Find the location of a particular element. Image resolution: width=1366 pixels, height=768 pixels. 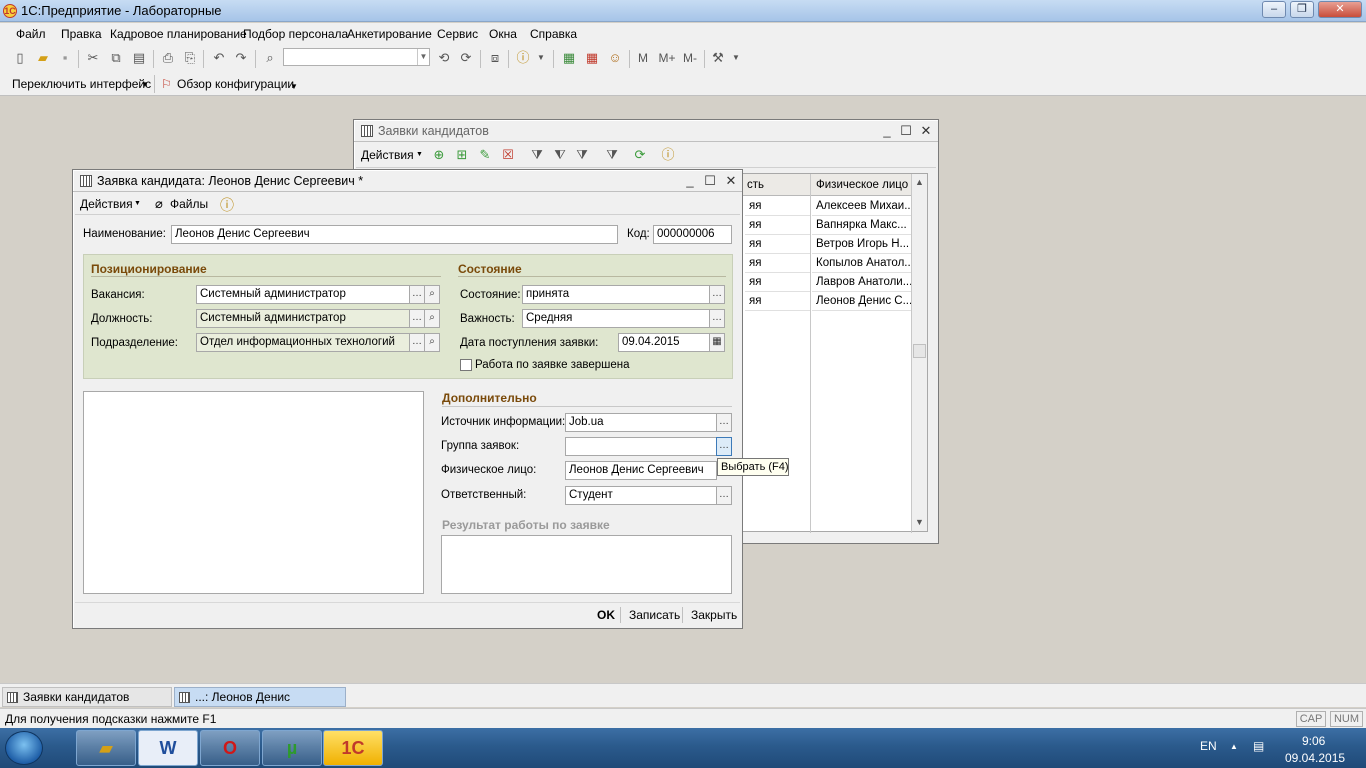

switch-interface-button: Переключить интерфейс is located at coordinates (81, 84).